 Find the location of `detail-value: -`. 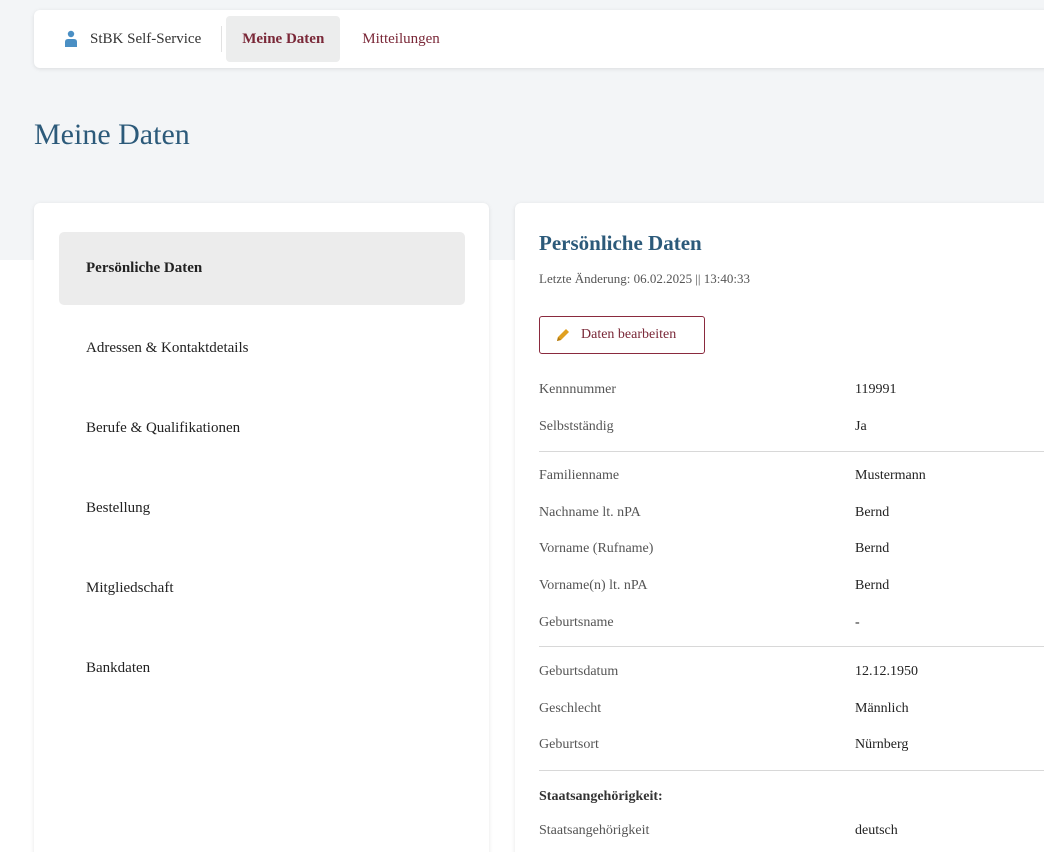

detail-value: - is located at coordinates (857, 622).